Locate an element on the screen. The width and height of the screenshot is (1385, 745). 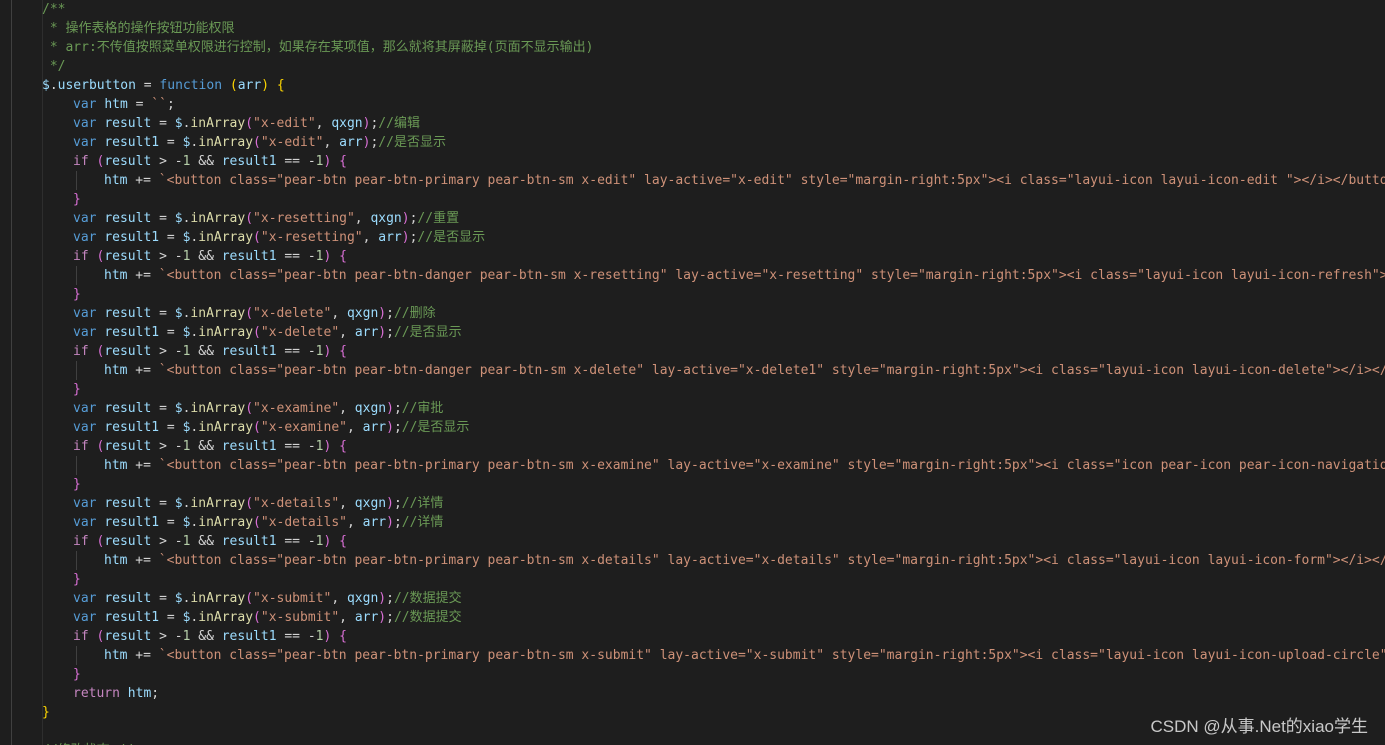
code-token: //是否显示 is located at coordinates (412, 142).